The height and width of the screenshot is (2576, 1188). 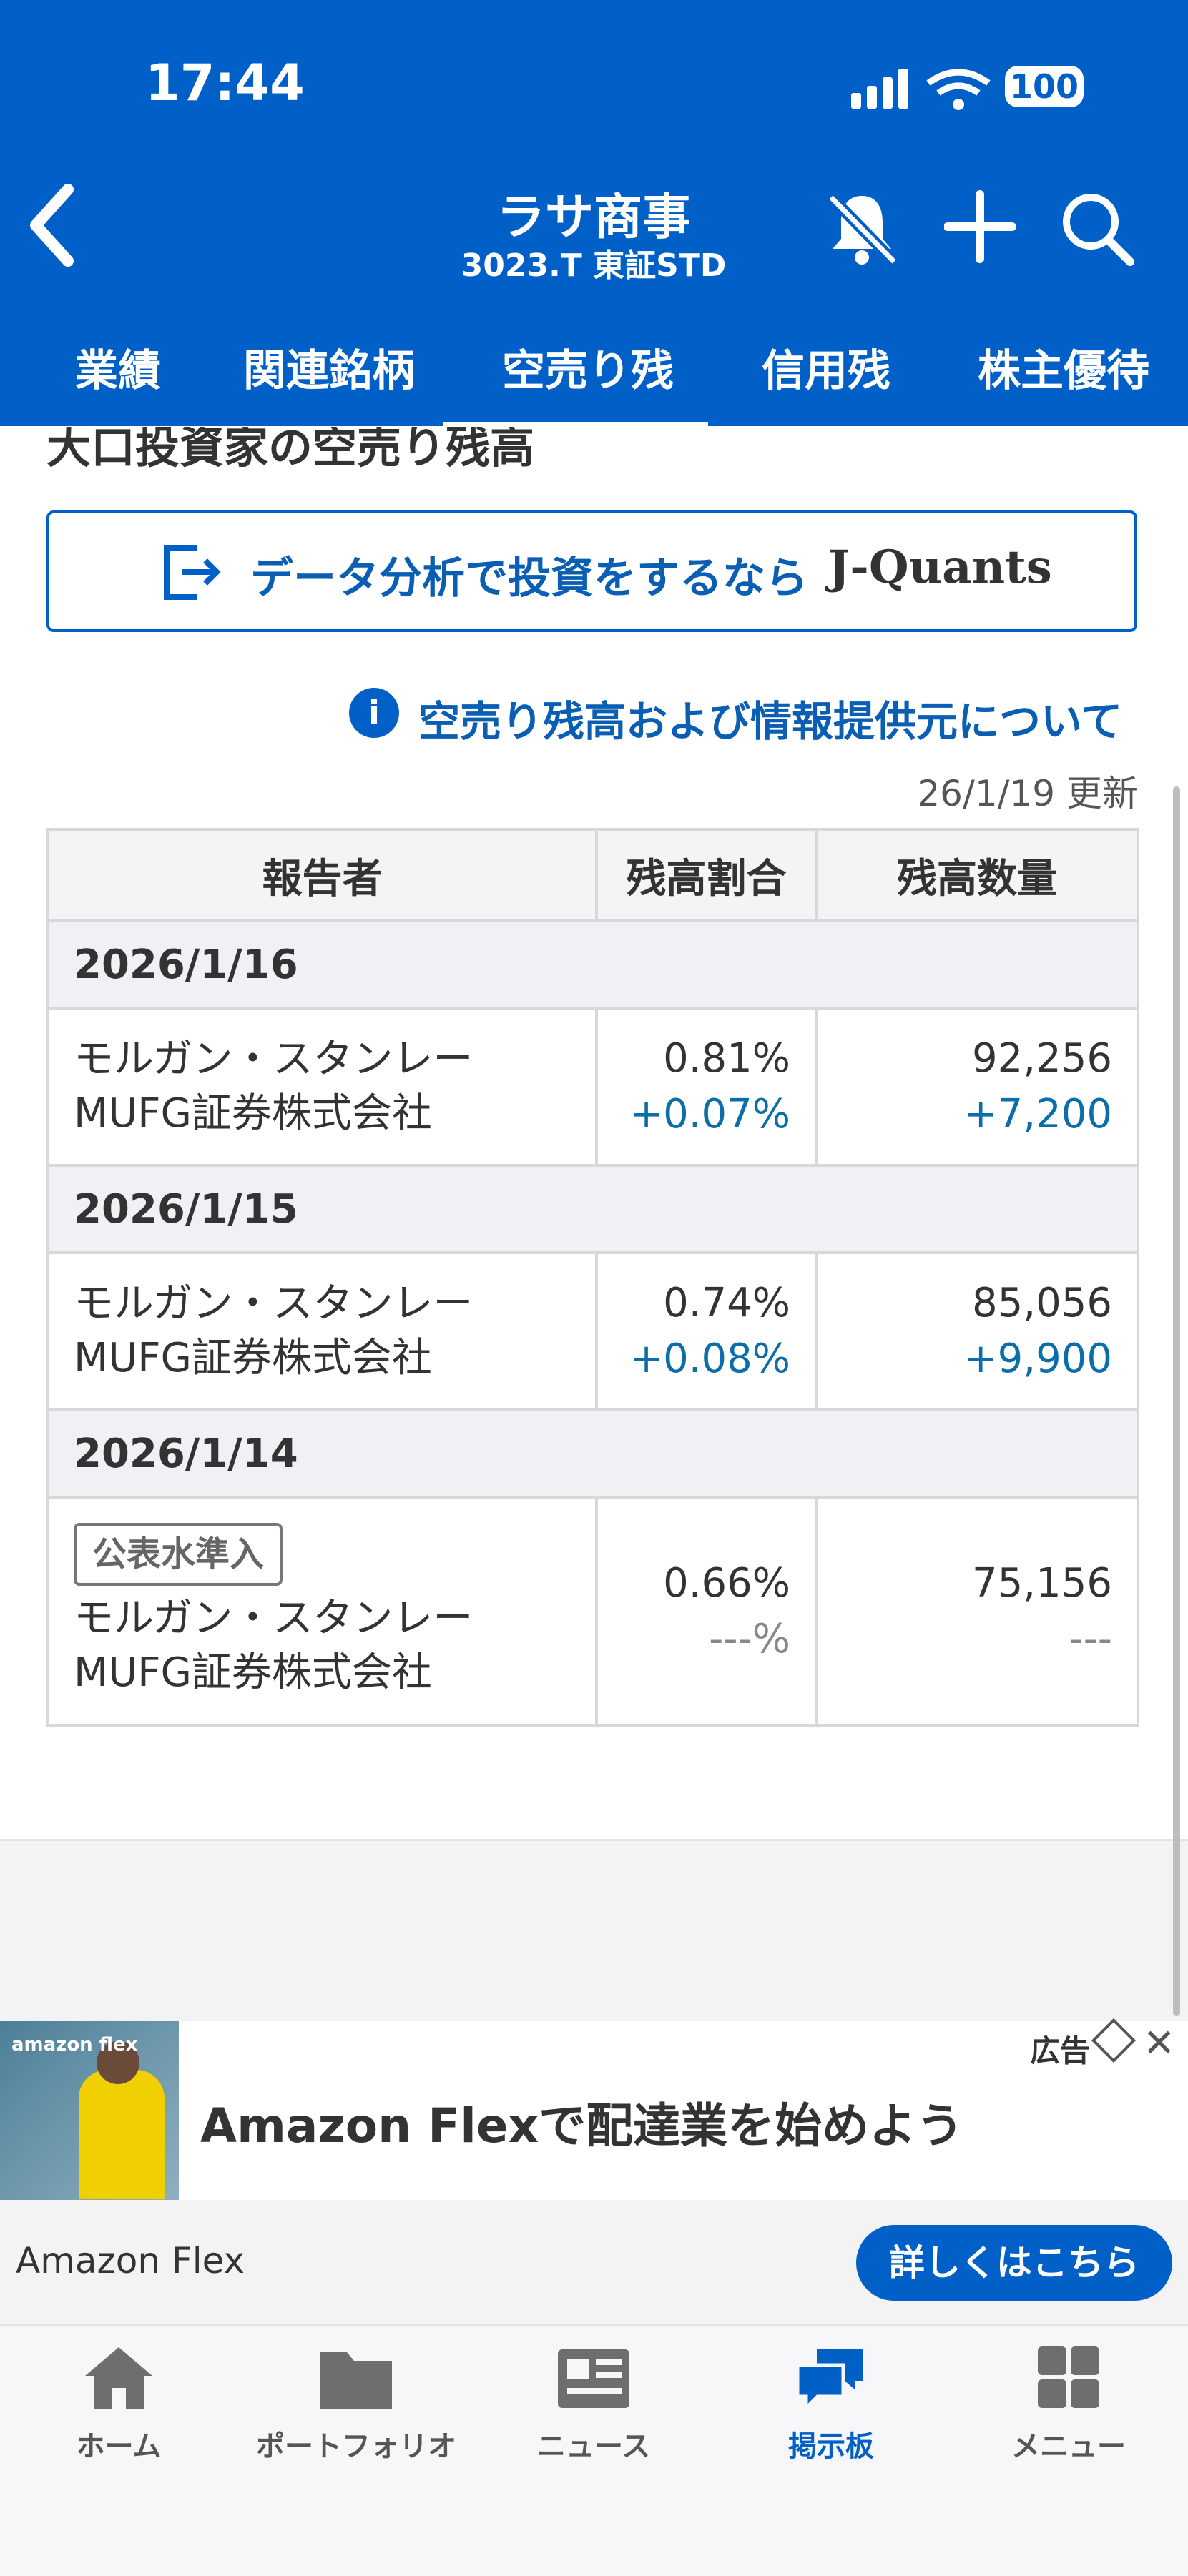 What do you see at coordinates (1068, 2377) in the screenshot?
I see `grid-icon` at bounding box center [1068, 2377].